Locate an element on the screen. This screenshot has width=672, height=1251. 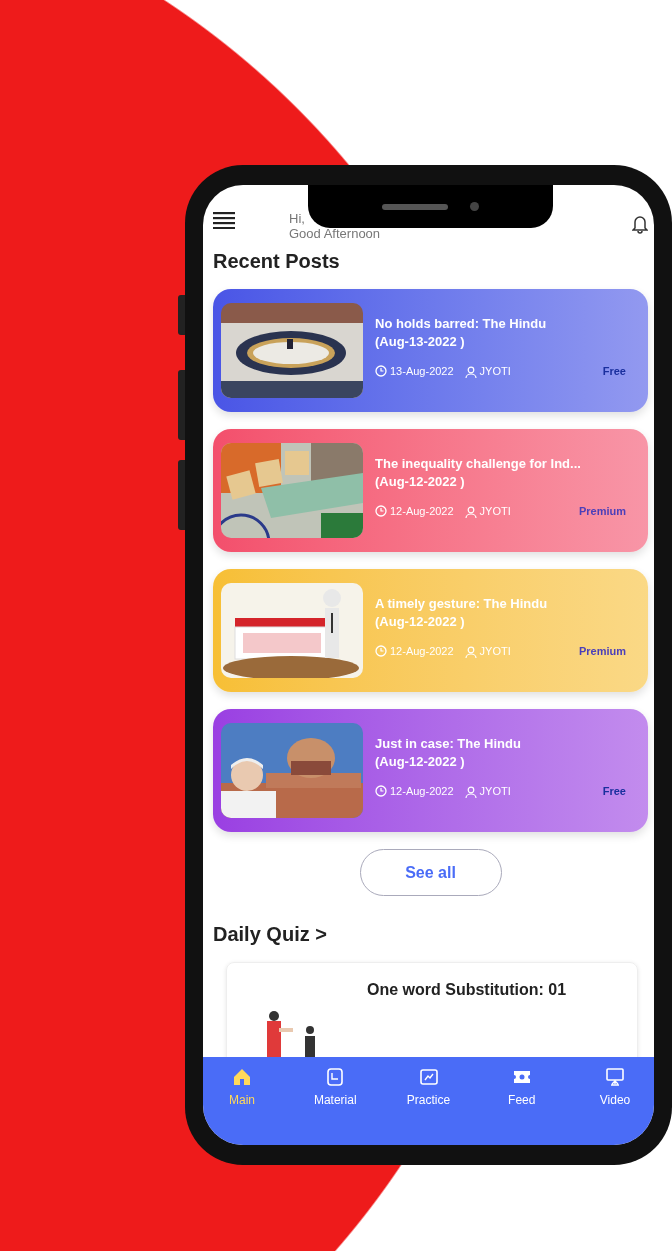
greeting-text: Hi, is located at coordinates (297, 218).